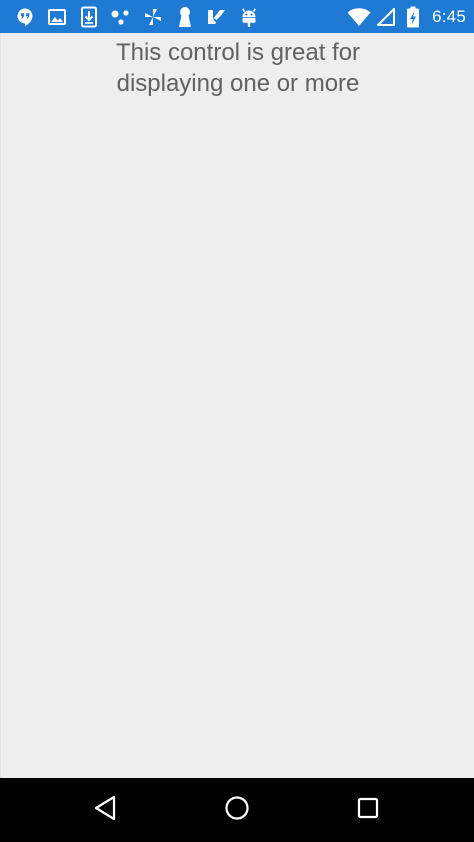 The image size is (474, 842). What do you see at coordinates (185, 16) in the screenshot?
I see `keyhole-icon` at bounding box center [185, 16].